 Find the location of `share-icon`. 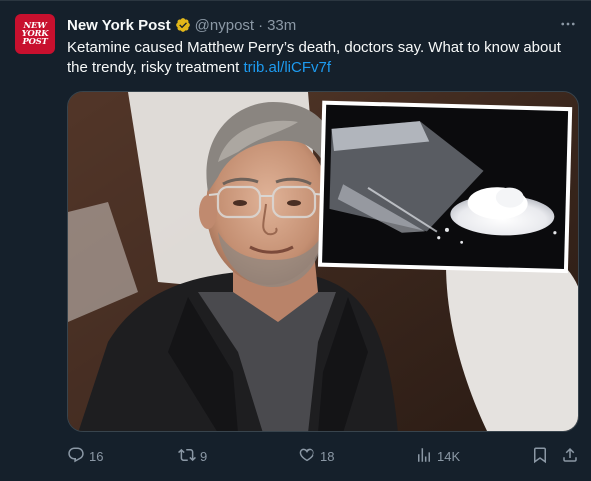

share-icon is located at coordinates (570, 456).